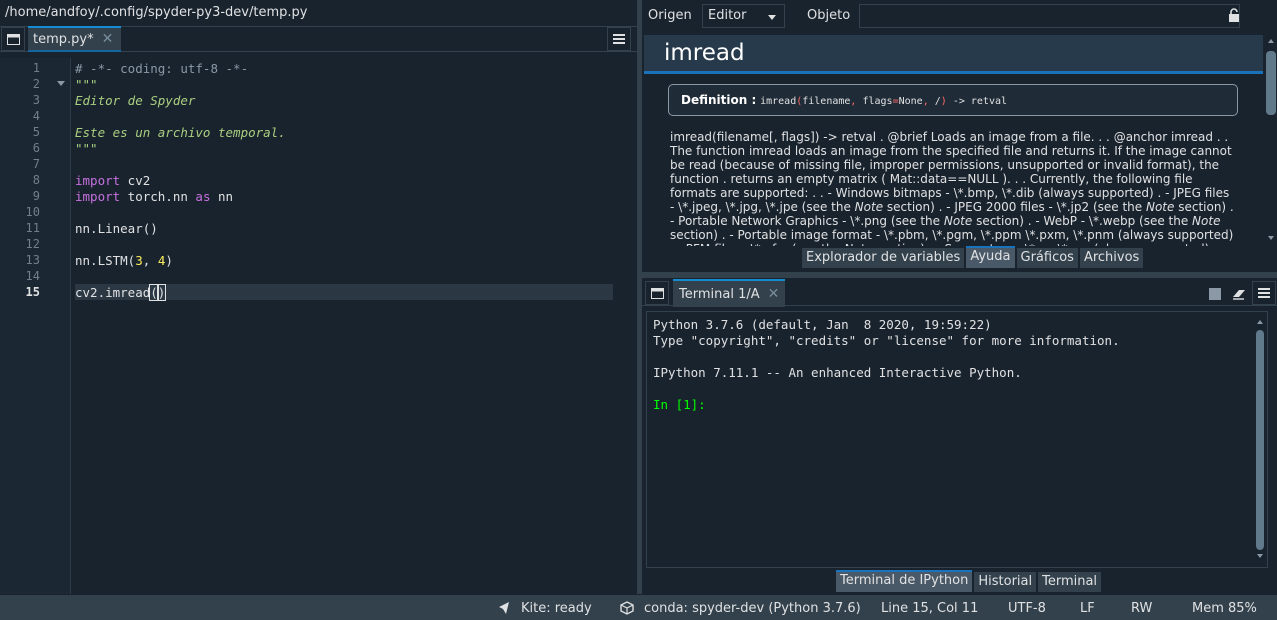 This screenshot has height=620, width=1277. I want to click on help-title: imread, so click(704, 53).